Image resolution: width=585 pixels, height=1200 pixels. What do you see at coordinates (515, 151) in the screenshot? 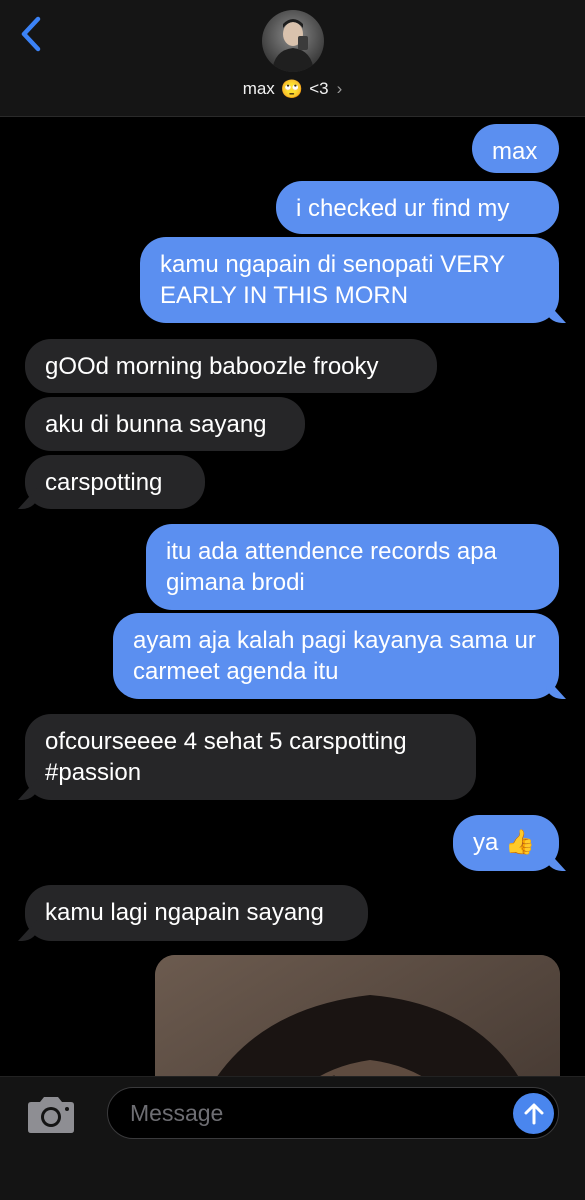
I see `message-text: max` at bounding box center [515, 151].